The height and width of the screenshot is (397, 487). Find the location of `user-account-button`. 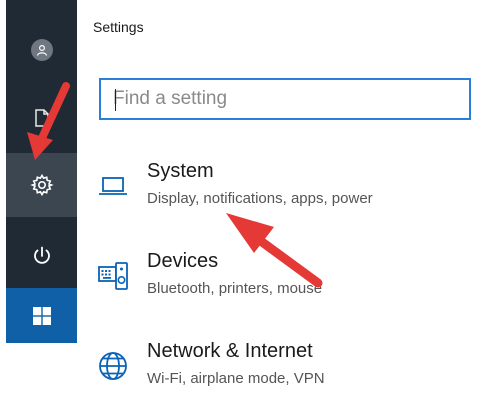

user-account-button is located at coordinates (41, 50).